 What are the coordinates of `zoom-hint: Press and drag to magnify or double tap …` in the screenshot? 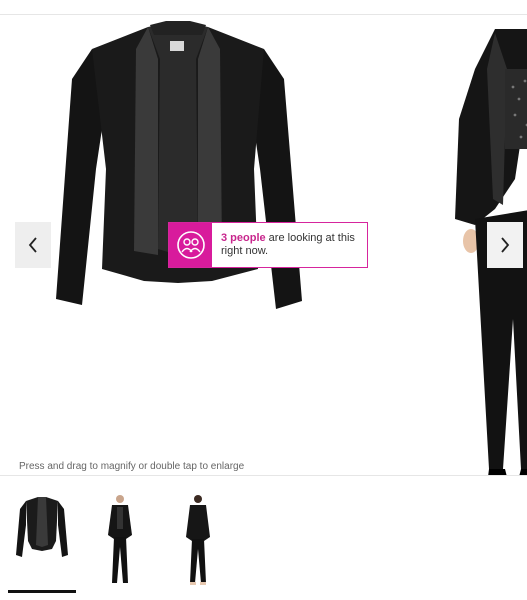 It's located at (132, 466).